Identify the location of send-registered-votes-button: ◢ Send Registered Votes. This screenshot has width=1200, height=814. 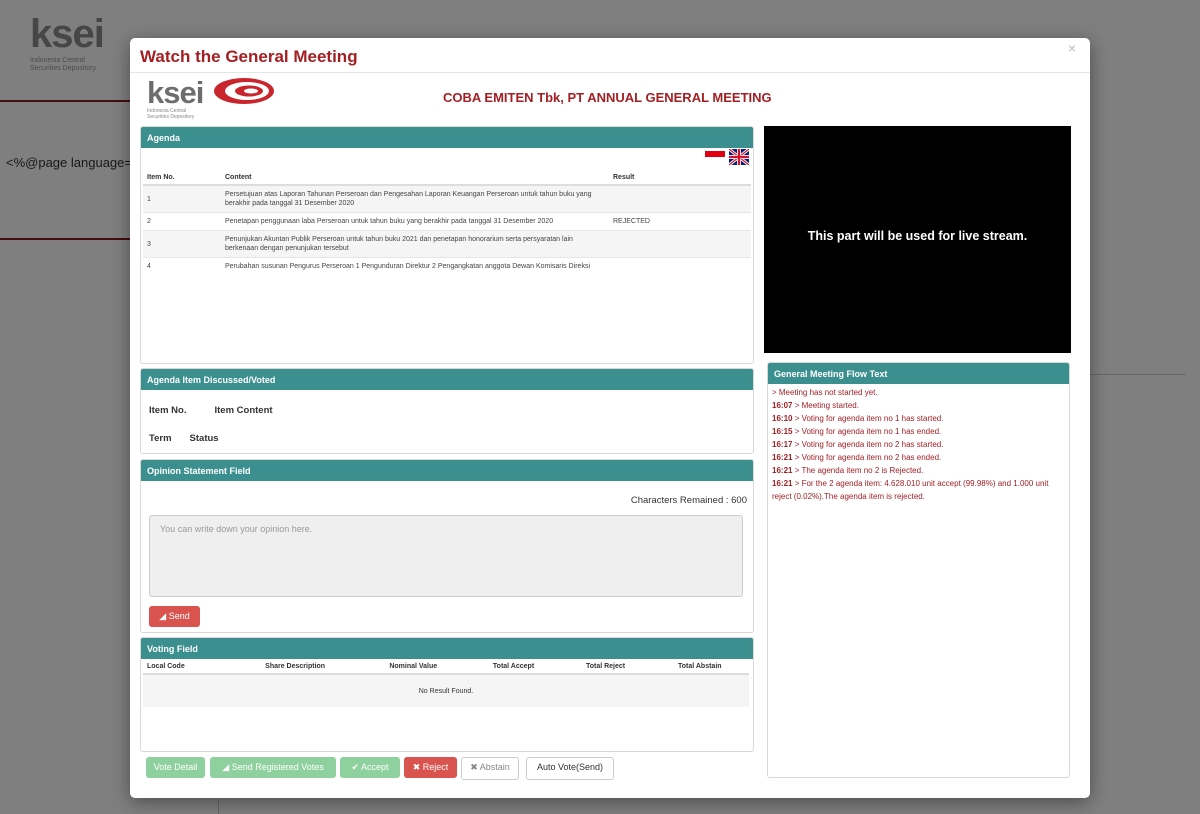
(273, 767).